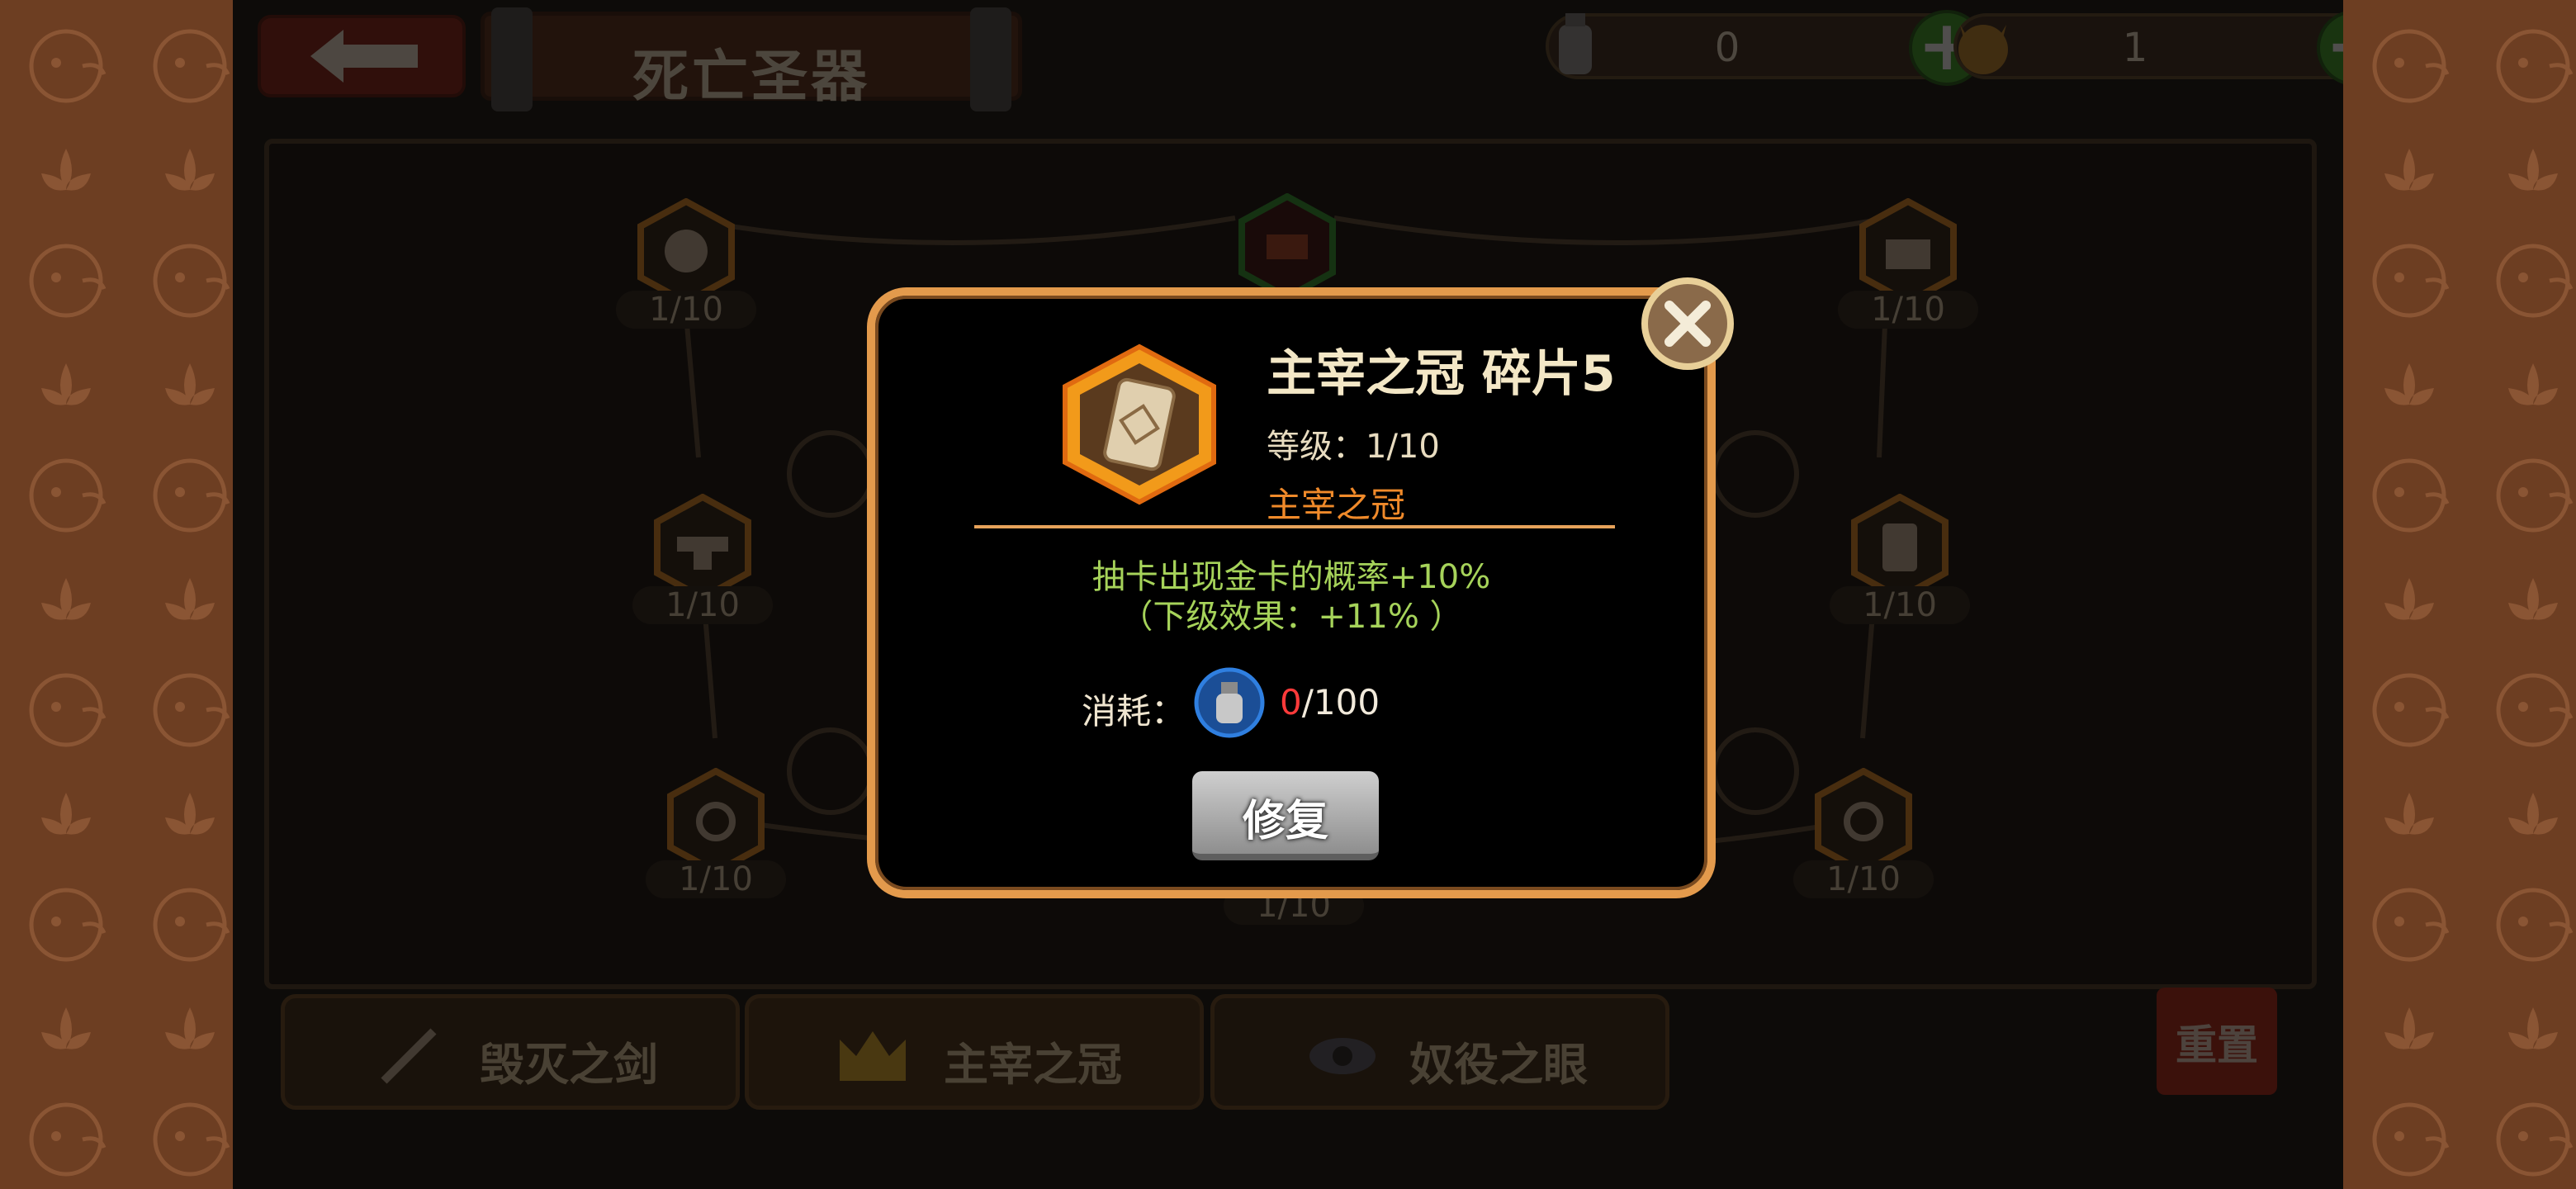 This screenshot has height=1189, width=2576. I want to click on resource-bar-demon: 1 +, so click(2148, 48).